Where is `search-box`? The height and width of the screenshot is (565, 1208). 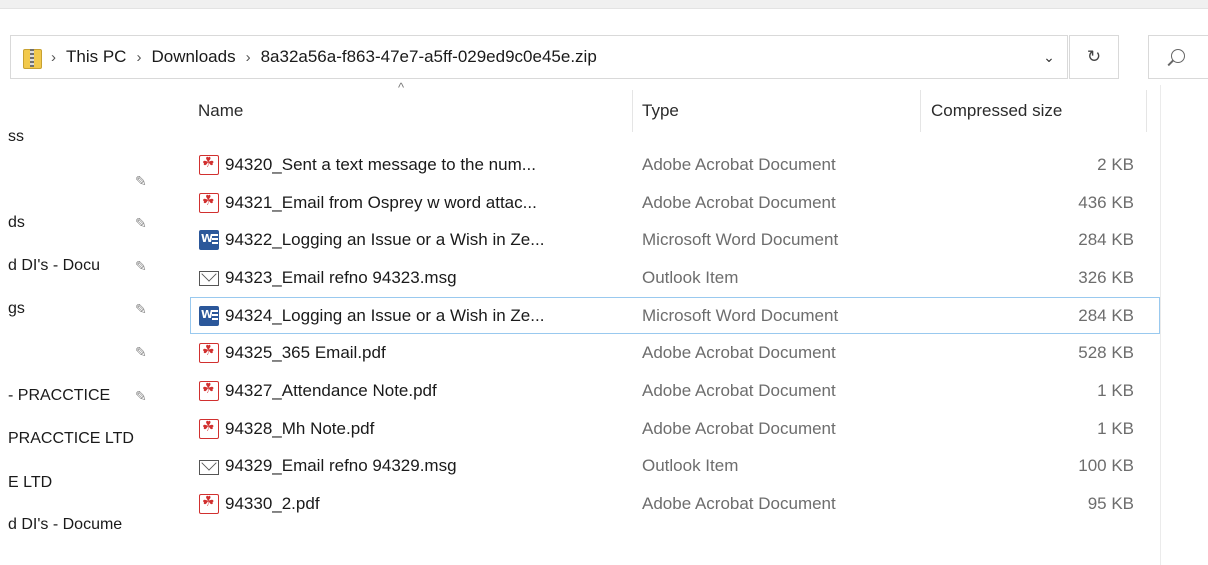
search-box is located at coordinates (1178, 57).